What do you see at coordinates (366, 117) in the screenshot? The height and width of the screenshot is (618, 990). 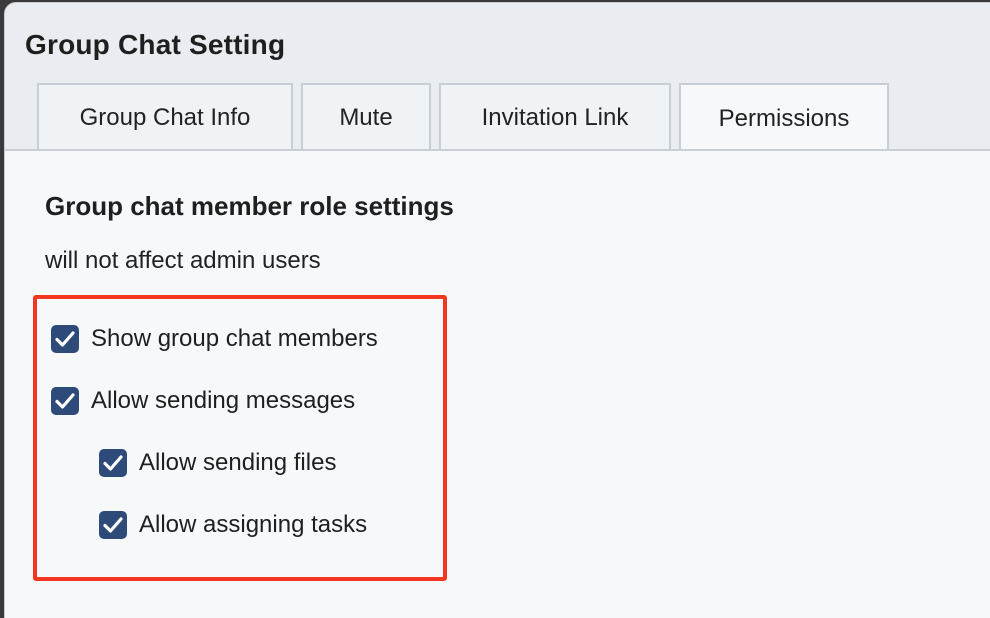 I see `tab-mute: Mute` at bounding box center [366, 117].